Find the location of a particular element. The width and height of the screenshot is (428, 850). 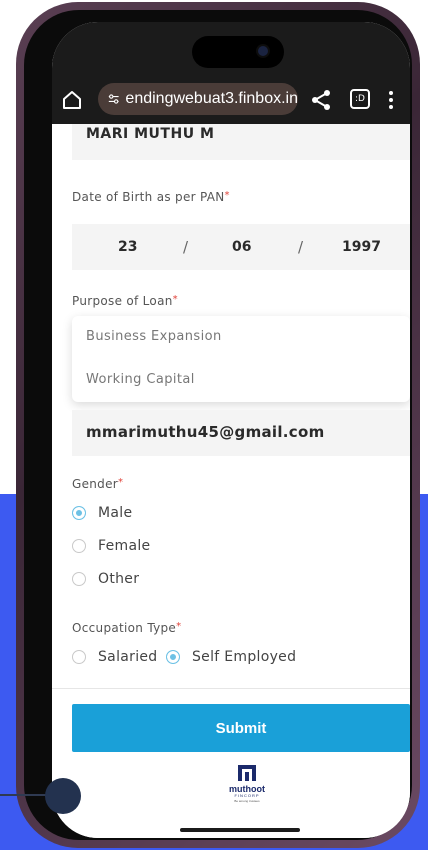

status-area is located at coordinates (231, 49).